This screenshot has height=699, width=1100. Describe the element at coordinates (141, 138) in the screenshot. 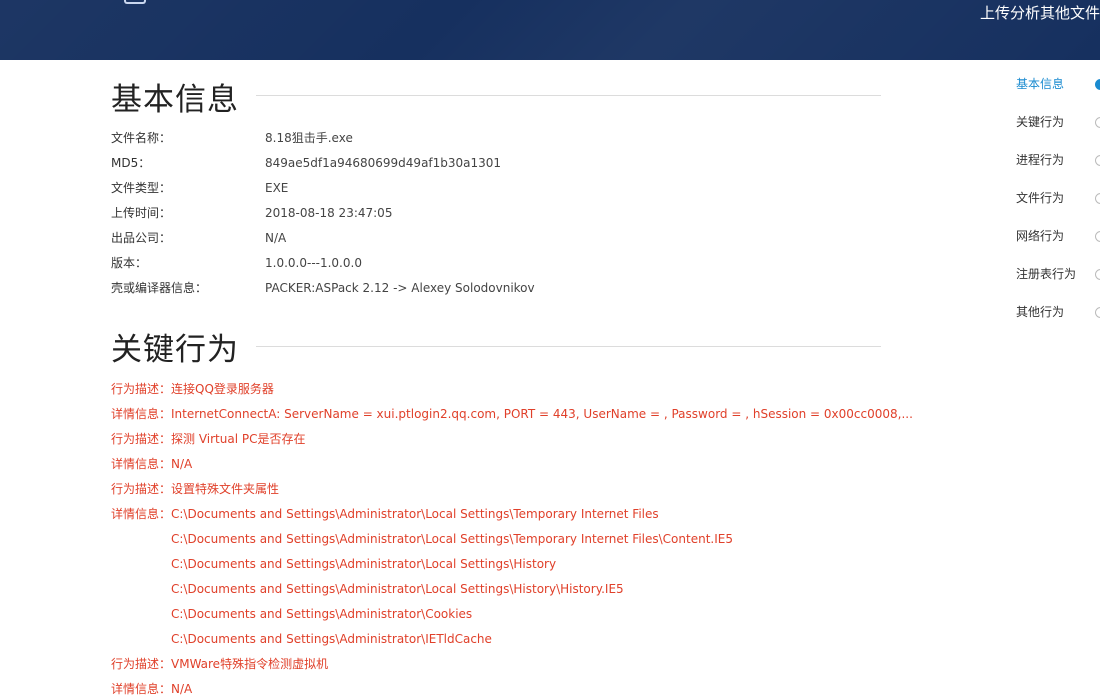

I see `info-label: 文件名称：` at that location.